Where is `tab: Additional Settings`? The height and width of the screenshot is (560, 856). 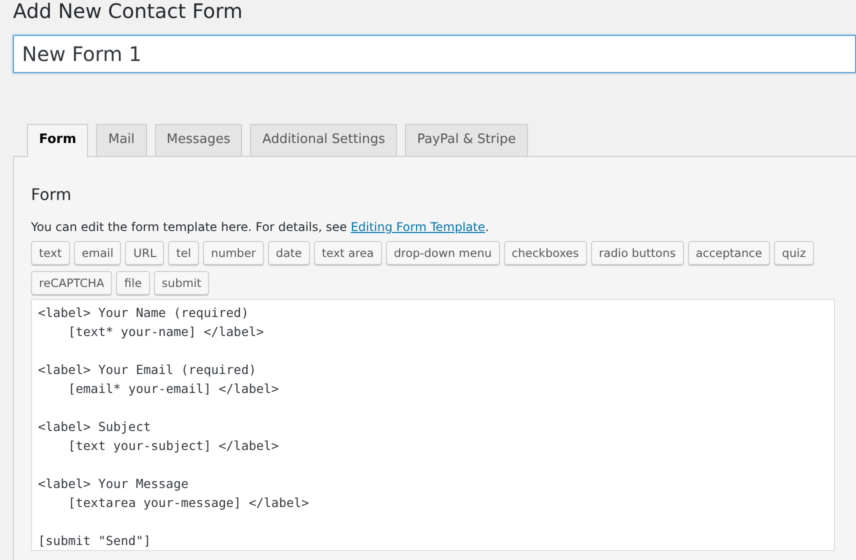
tab: Additional Settings is located at coordinates (324, 140).